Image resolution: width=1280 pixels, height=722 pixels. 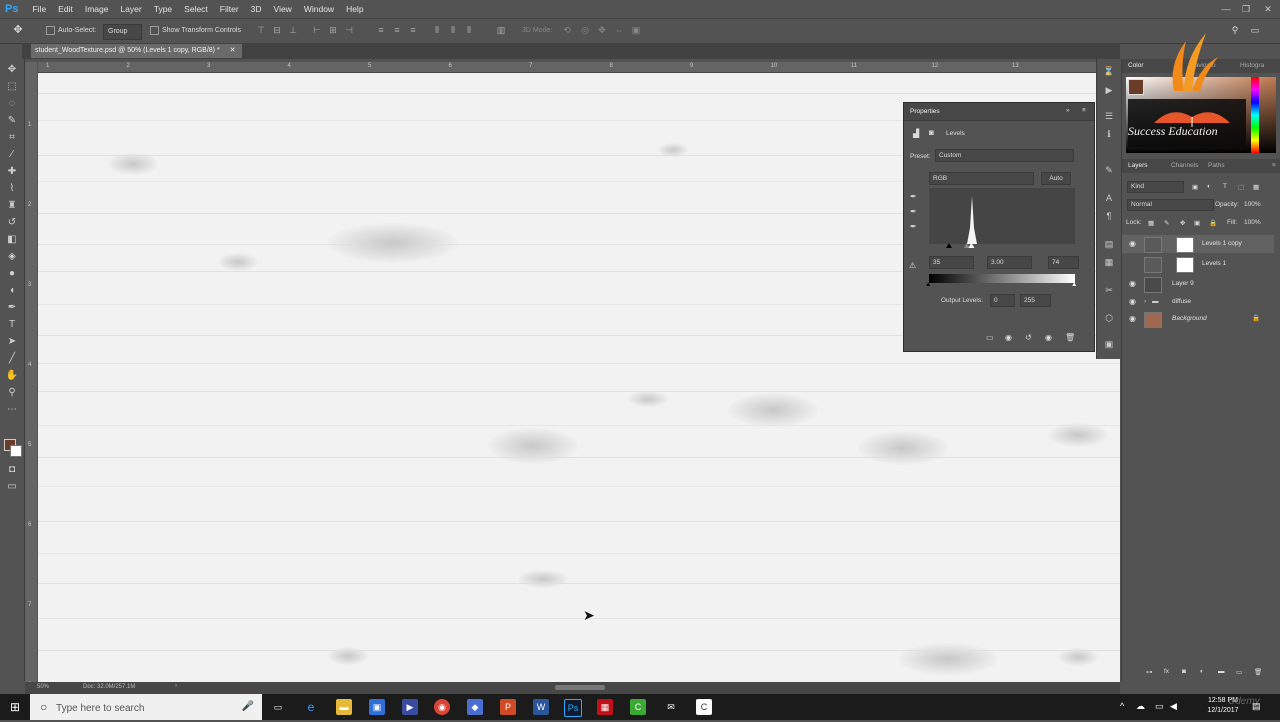 I want to click on styles-panel-icon: ▣, so click(x=1109, y=344).